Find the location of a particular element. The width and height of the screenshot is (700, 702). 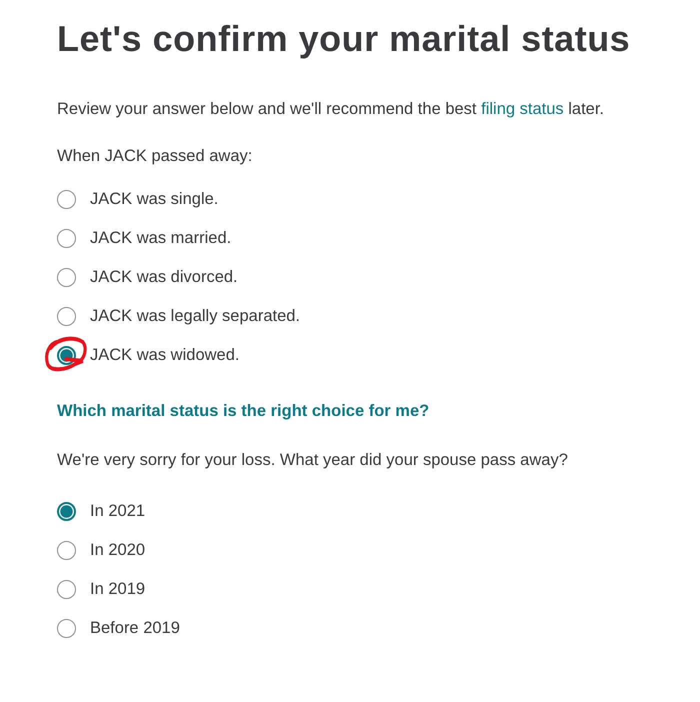

option-label: Before 2019 is located at coordinates (135, 628).